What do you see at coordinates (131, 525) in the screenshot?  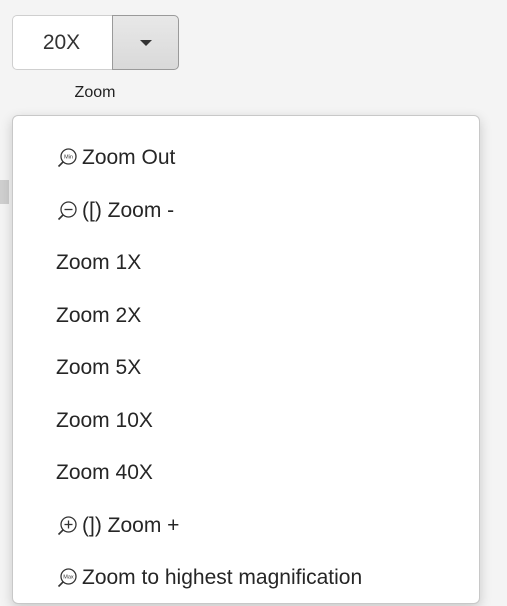 I see `menu-item-label: (]) Zoom +` at bounding box center [131, 525].